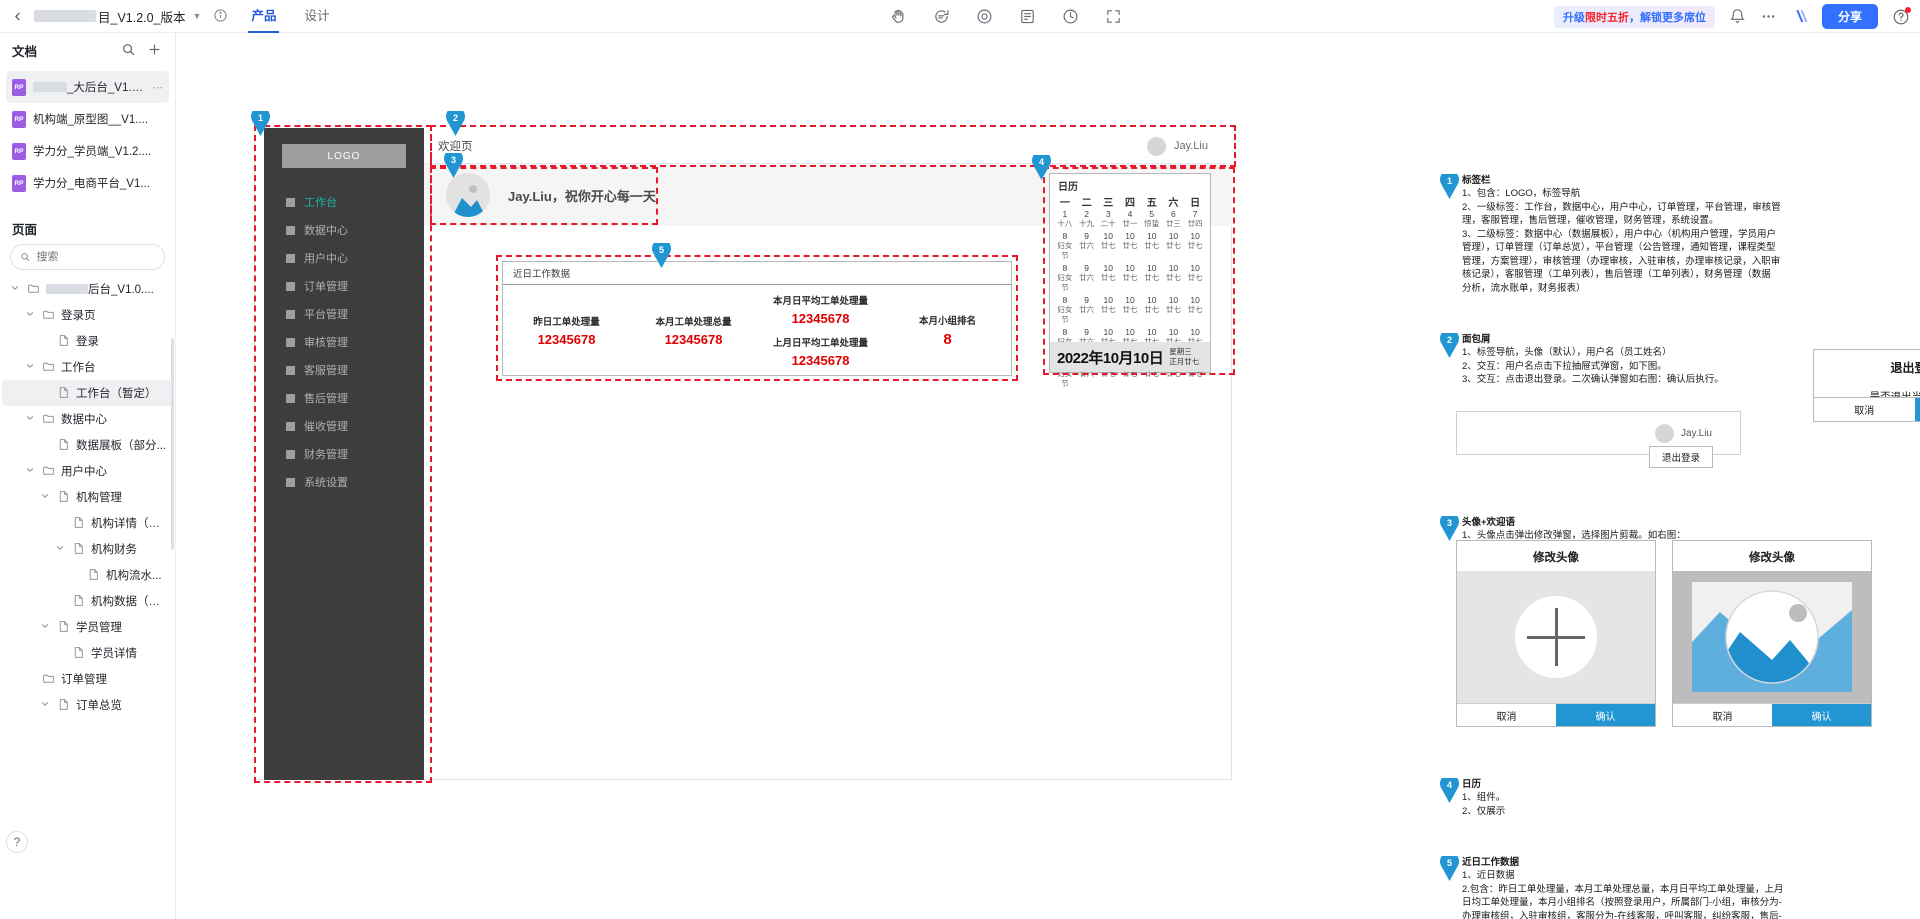 Image resolution: width=1920 pixels, height=919 pixels. I want to click on app-menu-item: 数据中心, so click(344, 230).